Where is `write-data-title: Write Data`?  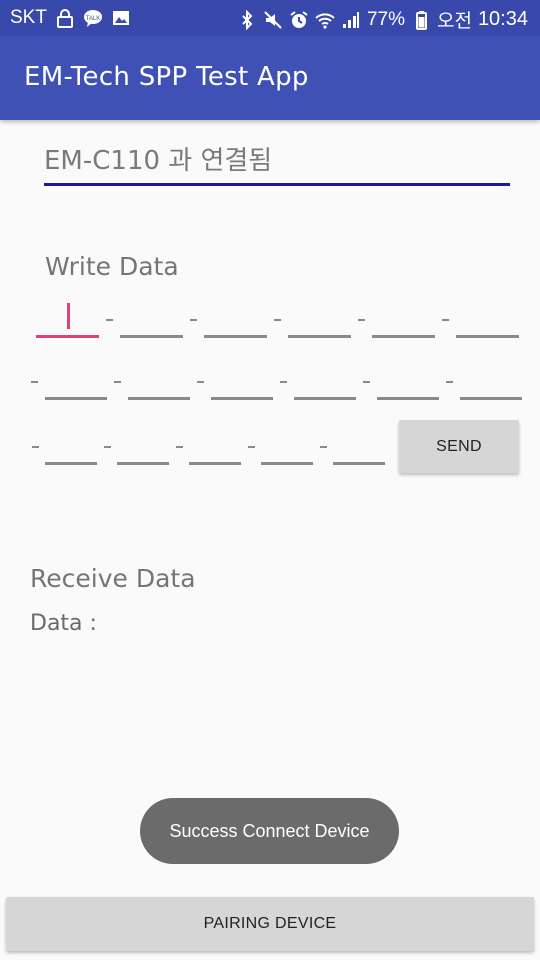 write-data-title: Write Data is located at coordinates (112, 266).